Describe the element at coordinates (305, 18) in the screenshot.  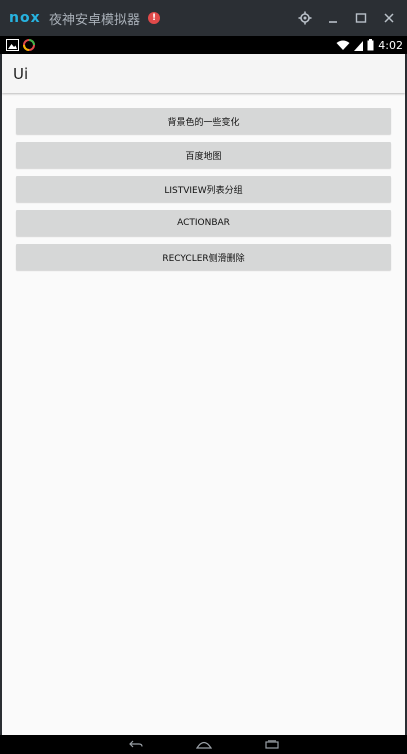
I see `settings-gear-icon` at that location.